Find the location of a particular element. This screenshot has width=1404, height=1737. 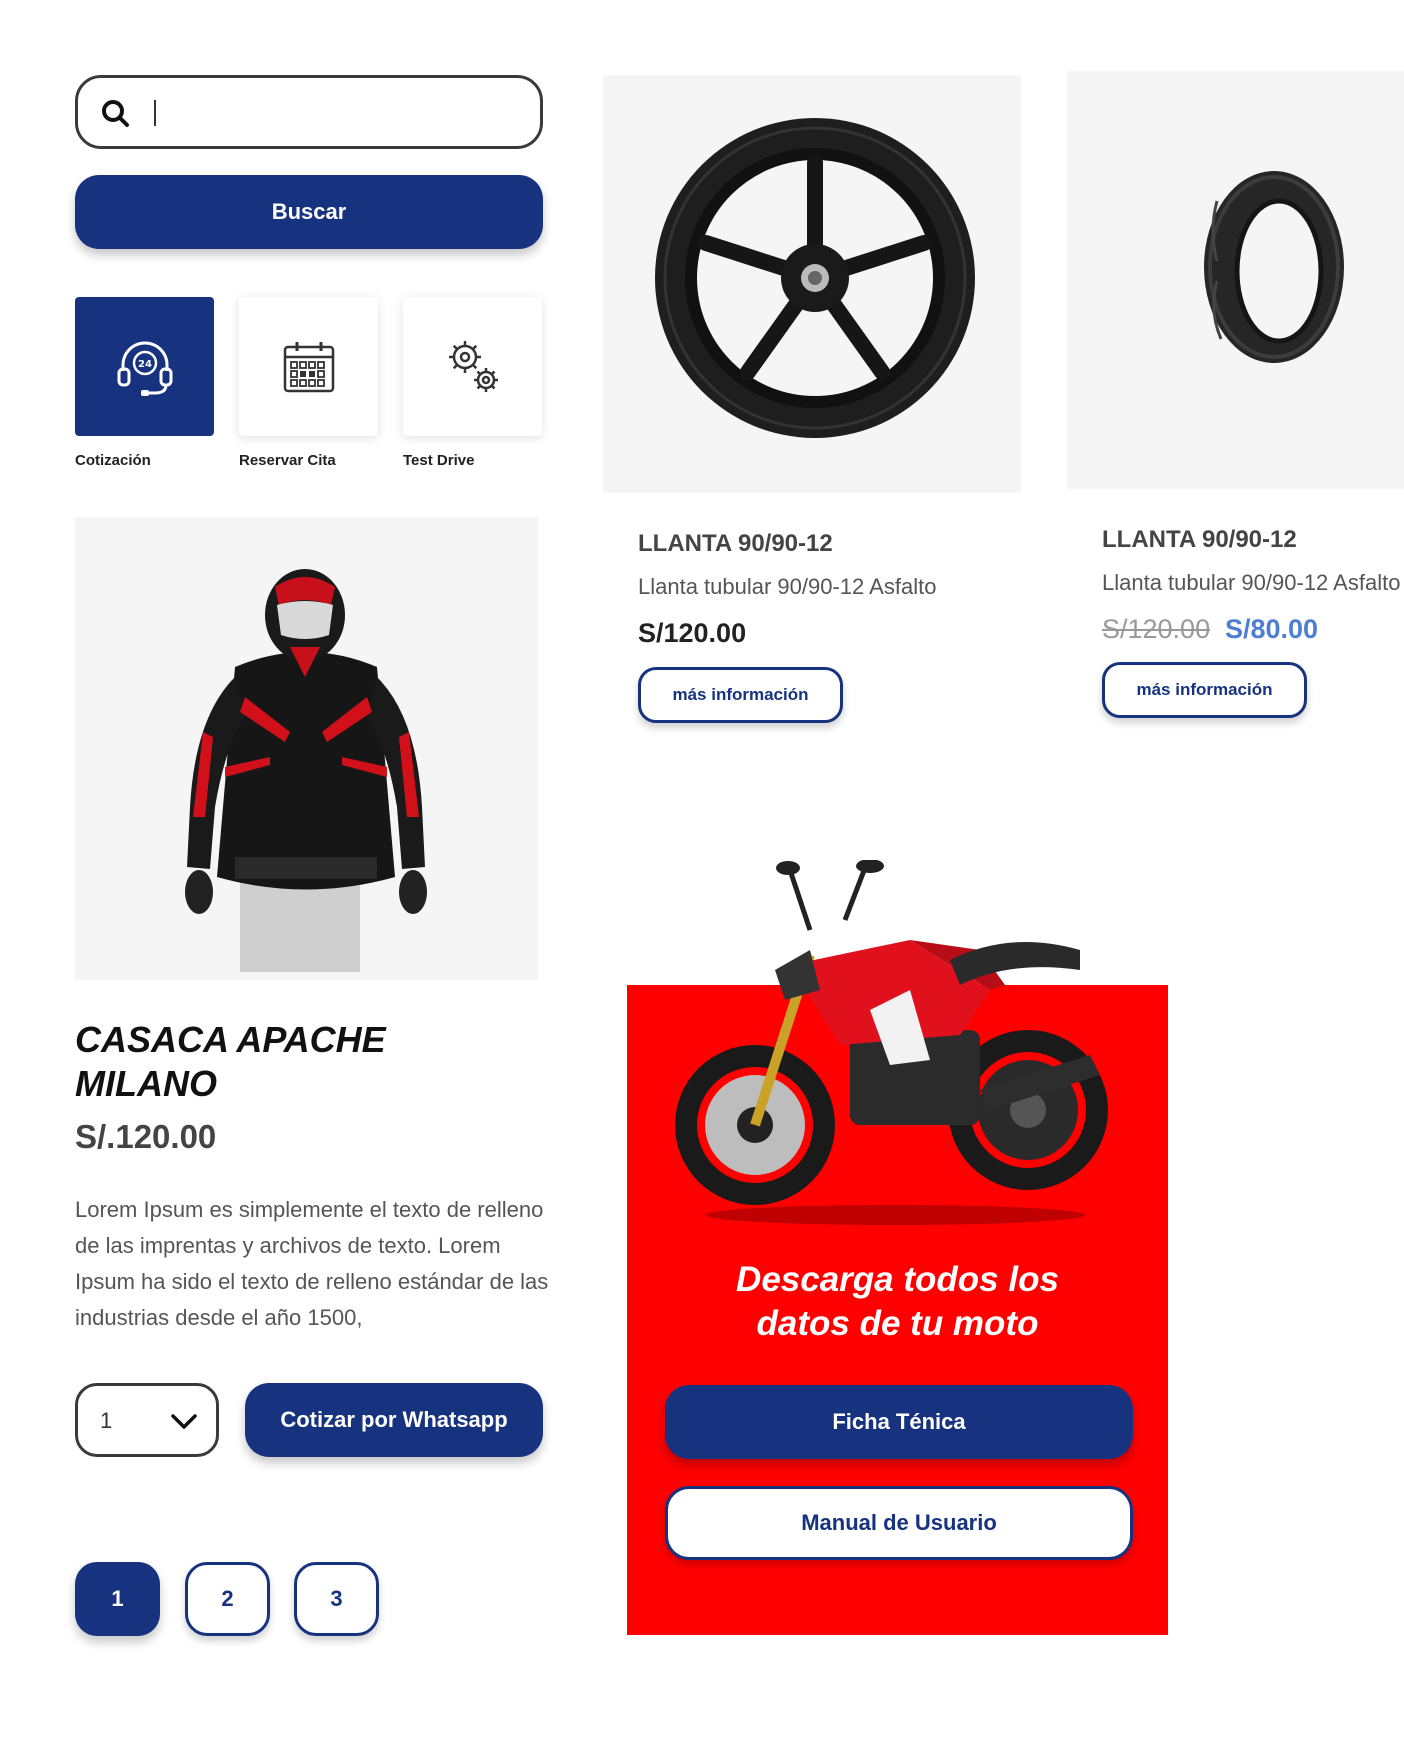

quick-action-test-drive is located at coordinates (472, 366).